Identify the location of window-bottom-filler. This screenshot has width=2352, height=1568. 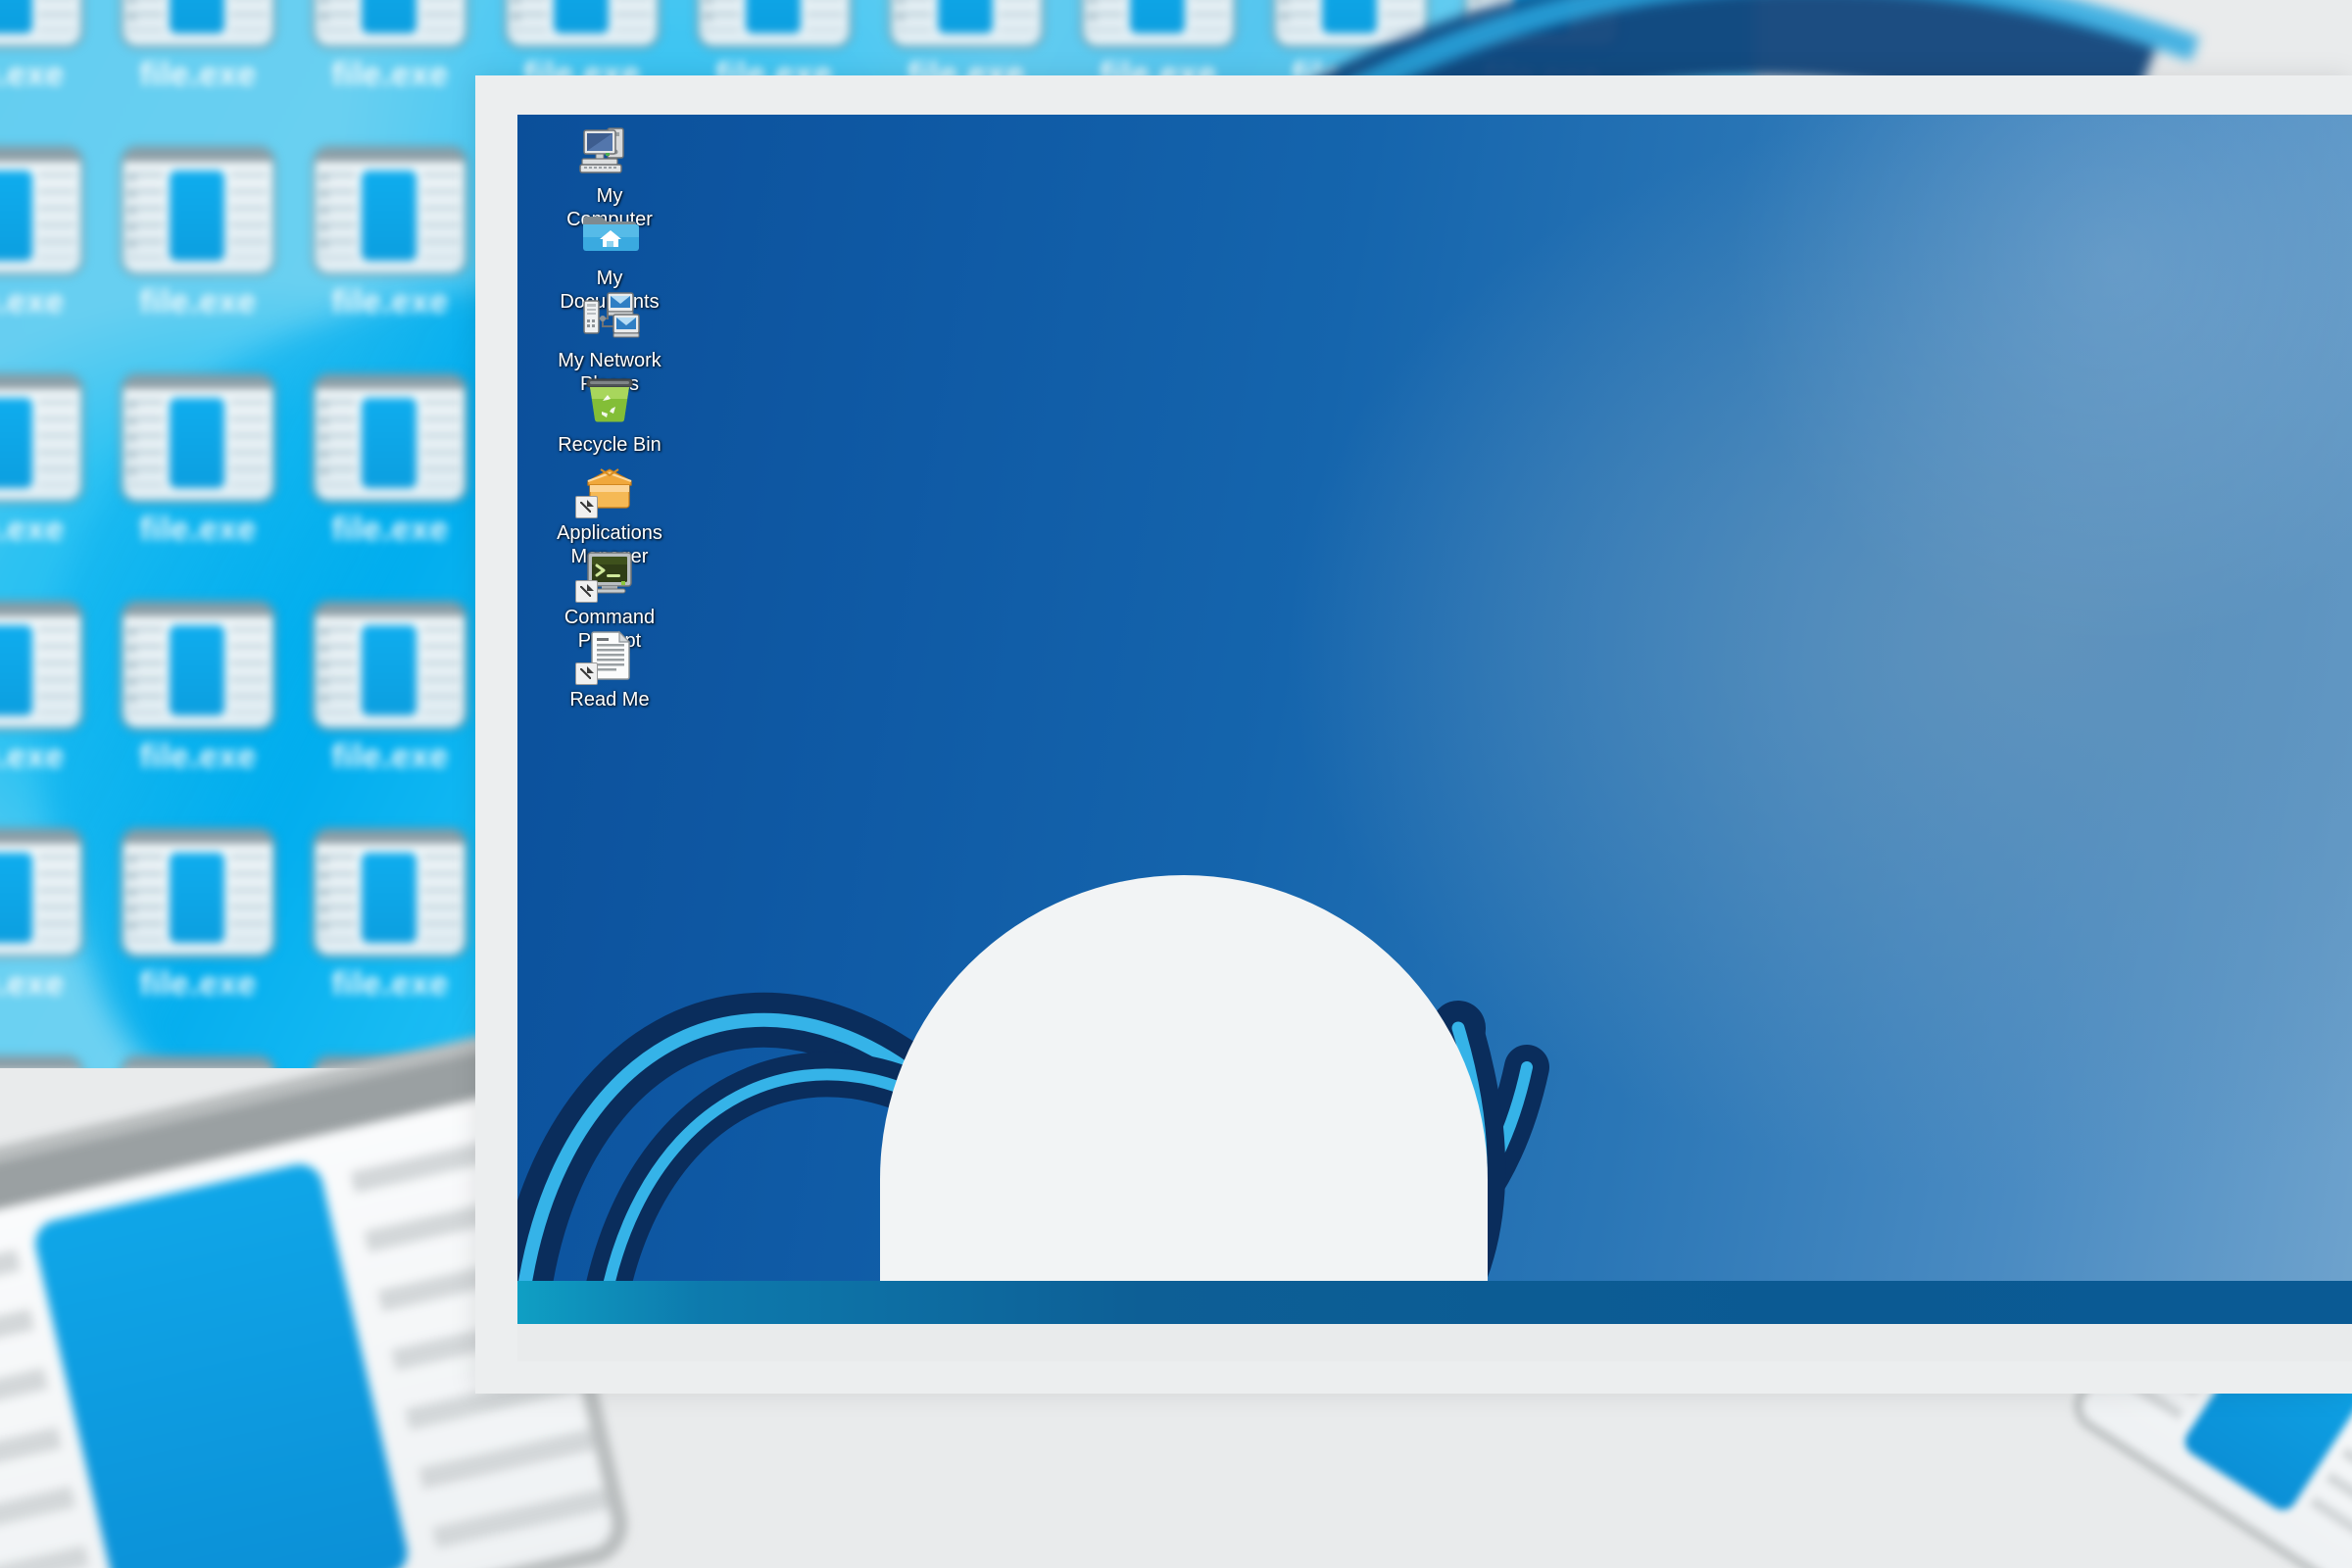
(1434, 1342).